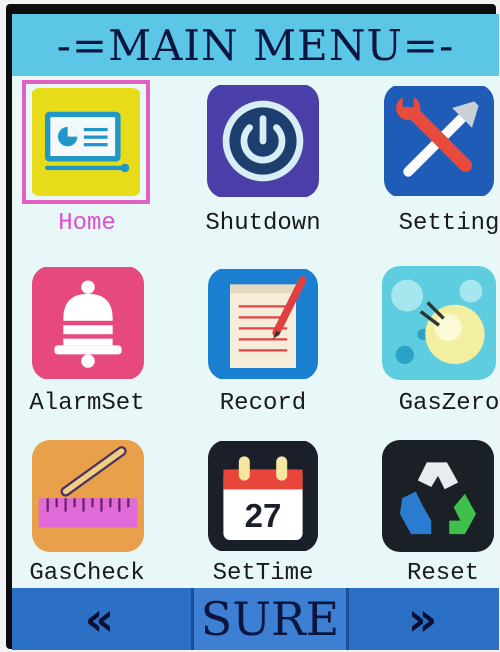 This screenshot has width=500, height=652. I want to click on bell-icon, so click(88, 323).